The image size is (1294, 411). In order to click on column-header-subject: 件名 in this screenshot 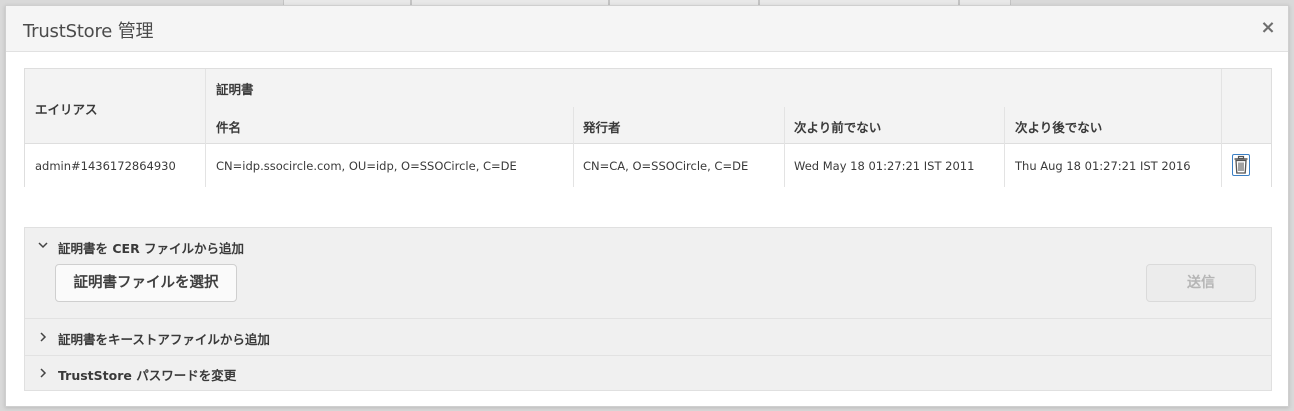, I will do `click(229, 127)`.